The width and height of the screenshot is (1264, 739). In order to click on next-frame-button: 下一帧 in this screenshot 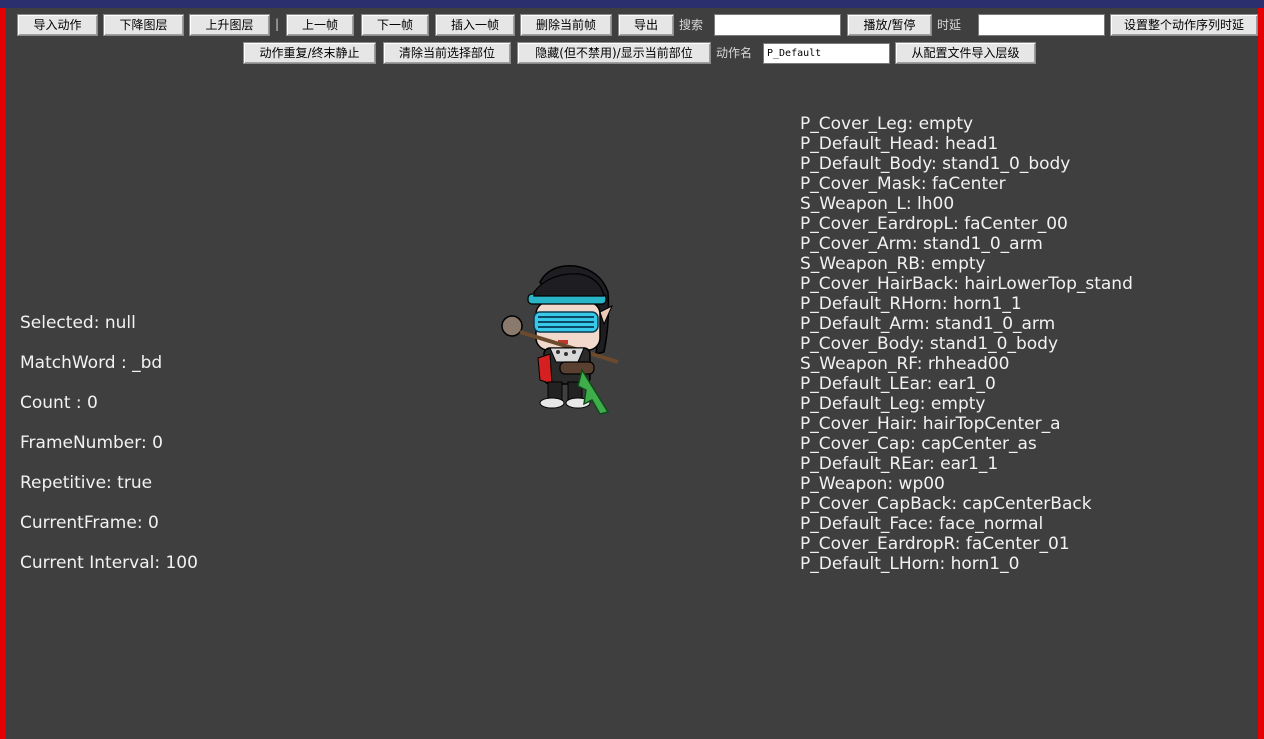, I will do `click(395, 25)`.